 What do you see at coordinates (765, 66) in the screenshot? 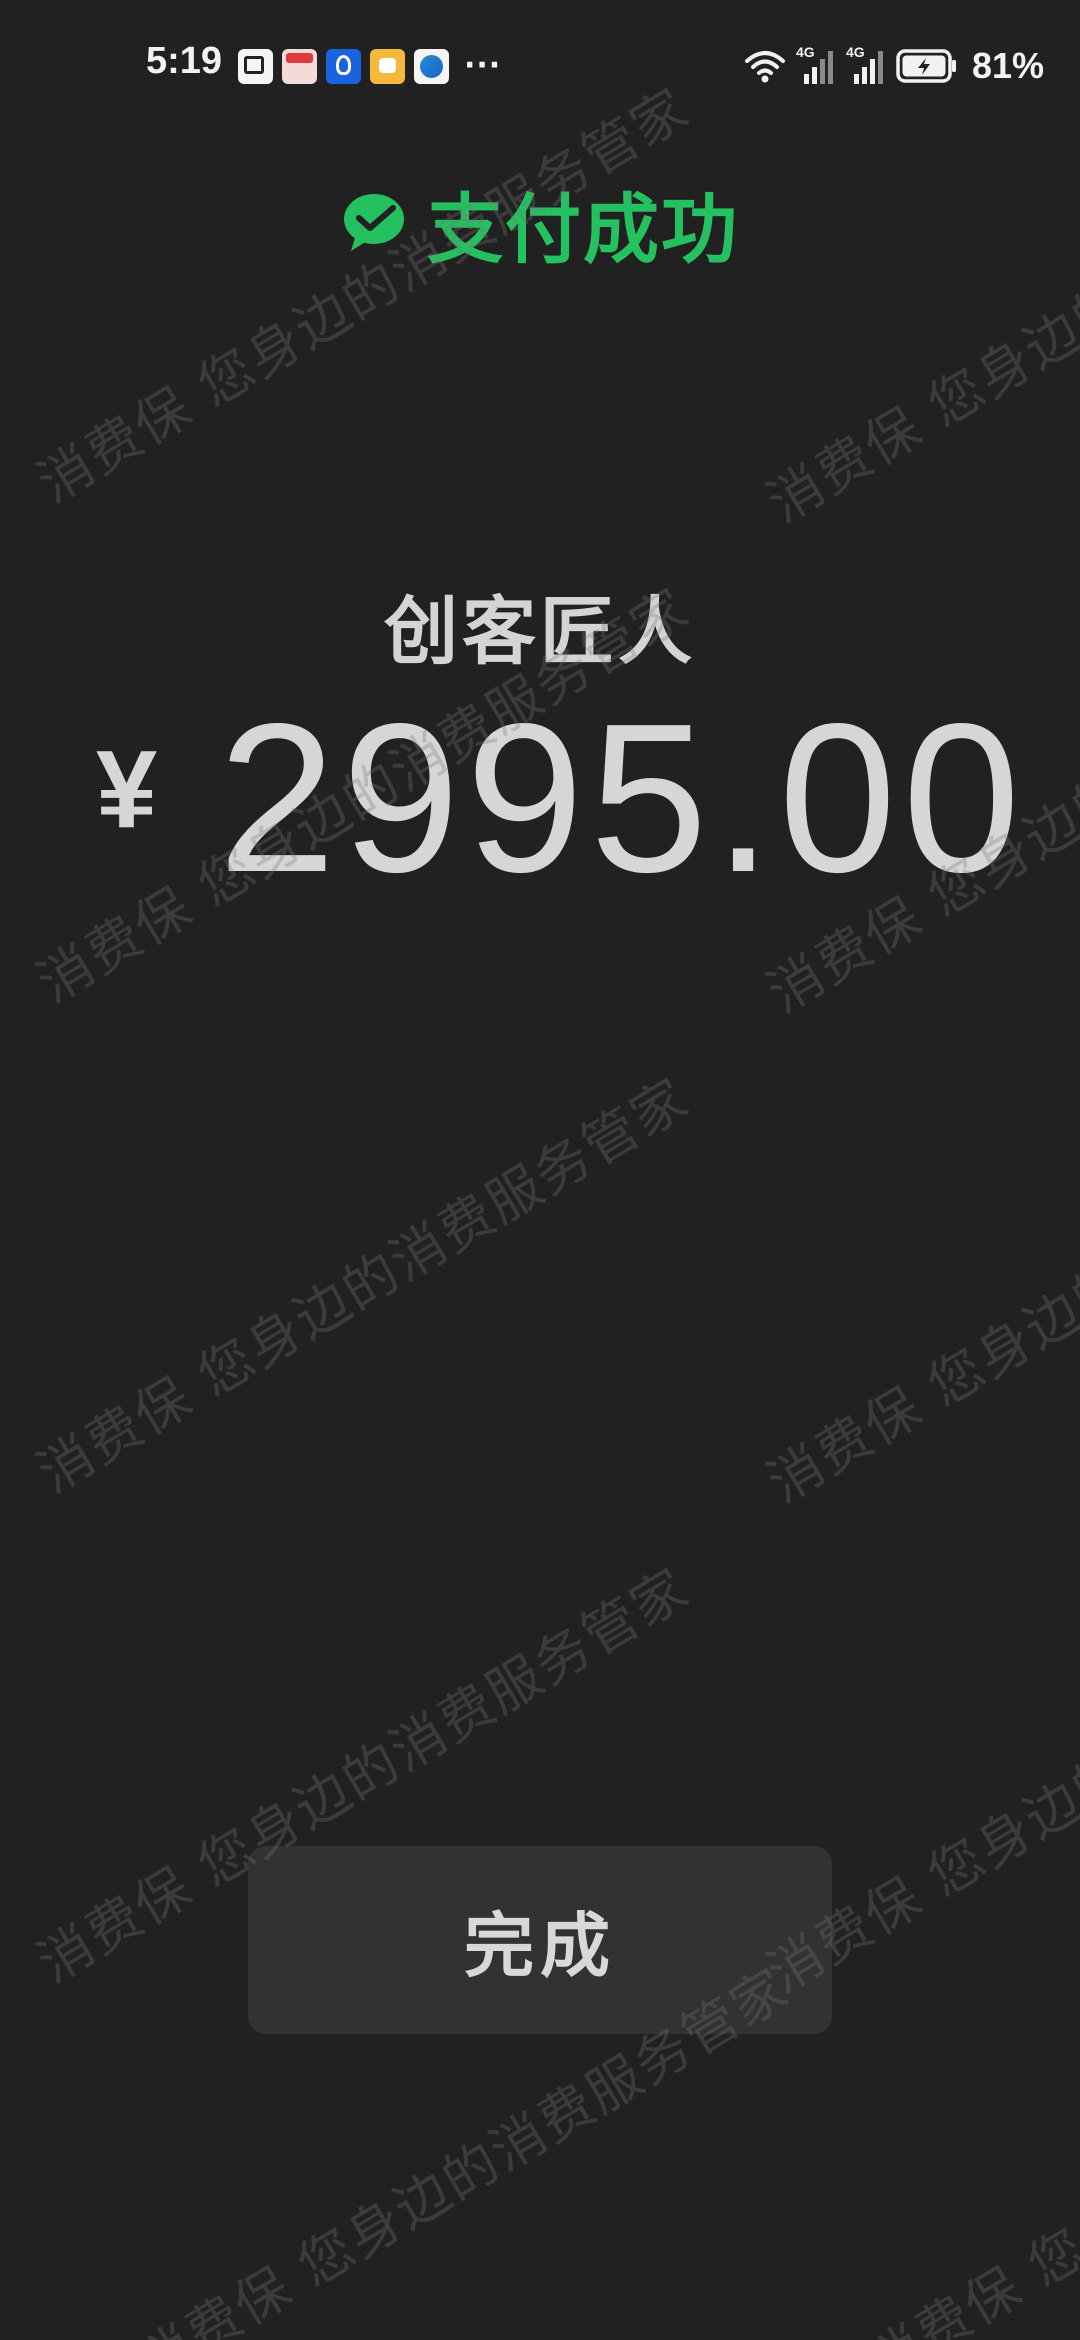
I see `wifi-icon` at bounding box center [765, 66].